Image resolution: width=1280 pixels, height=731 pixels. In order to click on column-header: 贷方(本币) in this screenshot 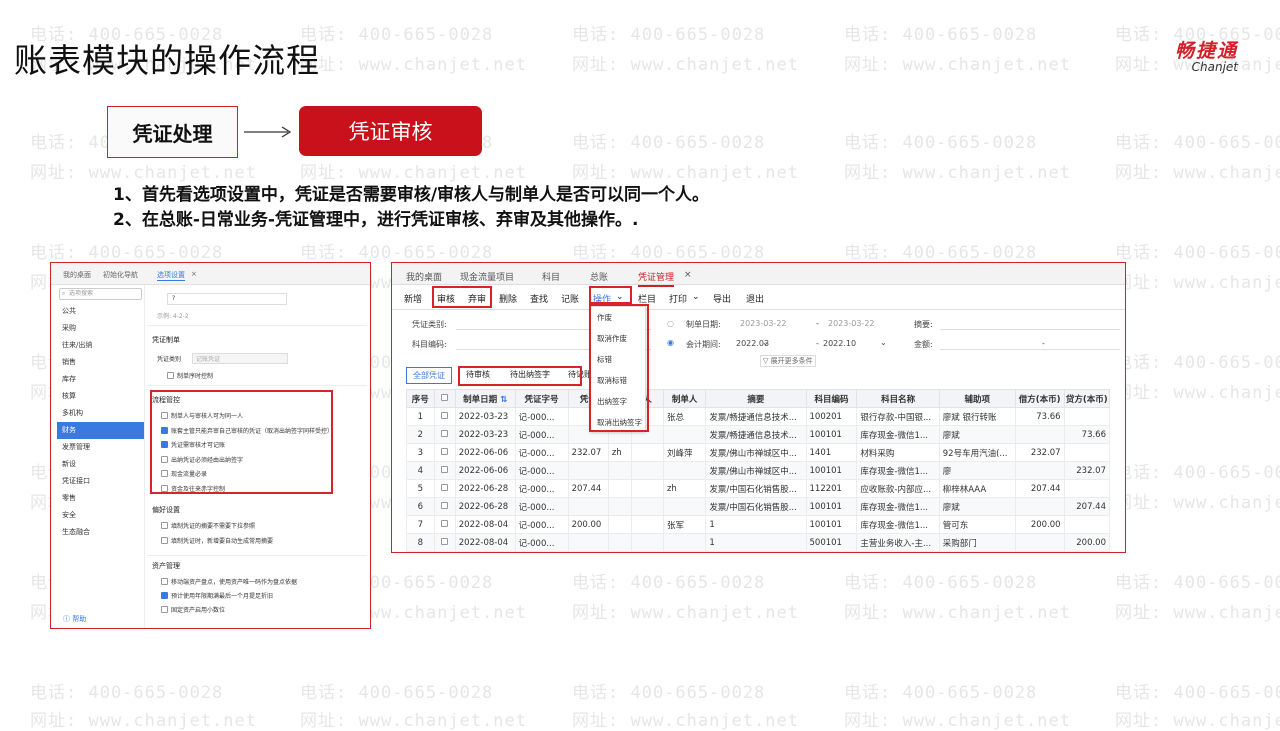, I will do `click(1087, 398)`.